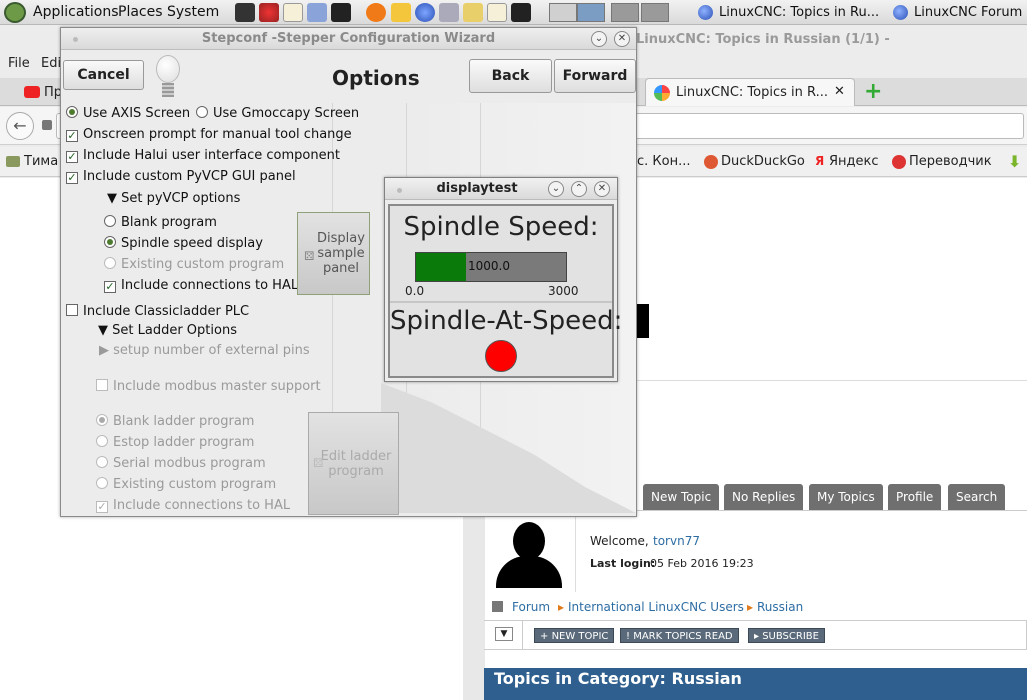 Image resolution: width=1027 pixels, height=700 pixels. I want to click on avatar-divider, so click(575, 551).